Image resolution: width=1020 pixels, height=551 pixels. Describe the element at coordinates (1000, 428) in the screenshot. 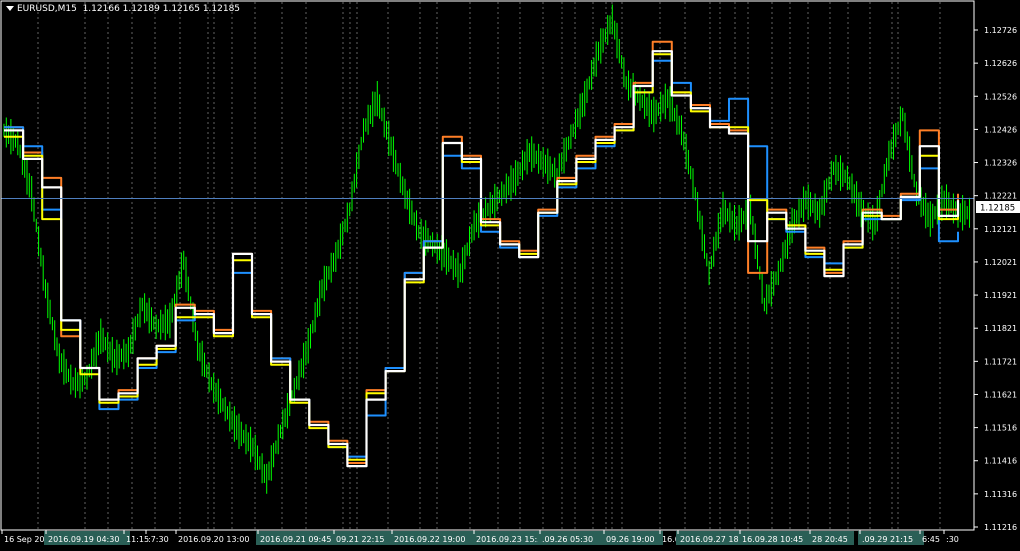

I see `price-axis-label: 1.11516` at that location.